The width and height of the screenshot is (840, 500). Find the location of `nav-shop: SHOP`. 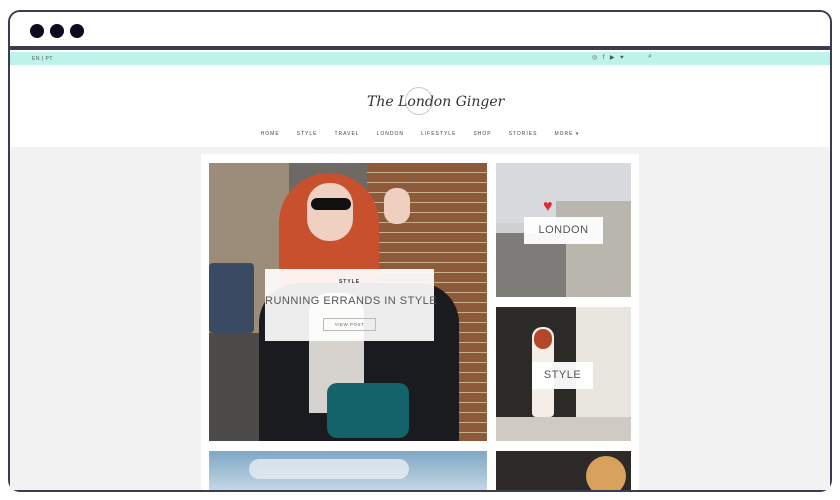

nav-shop: SHOP is located at coordinates (482, 134).